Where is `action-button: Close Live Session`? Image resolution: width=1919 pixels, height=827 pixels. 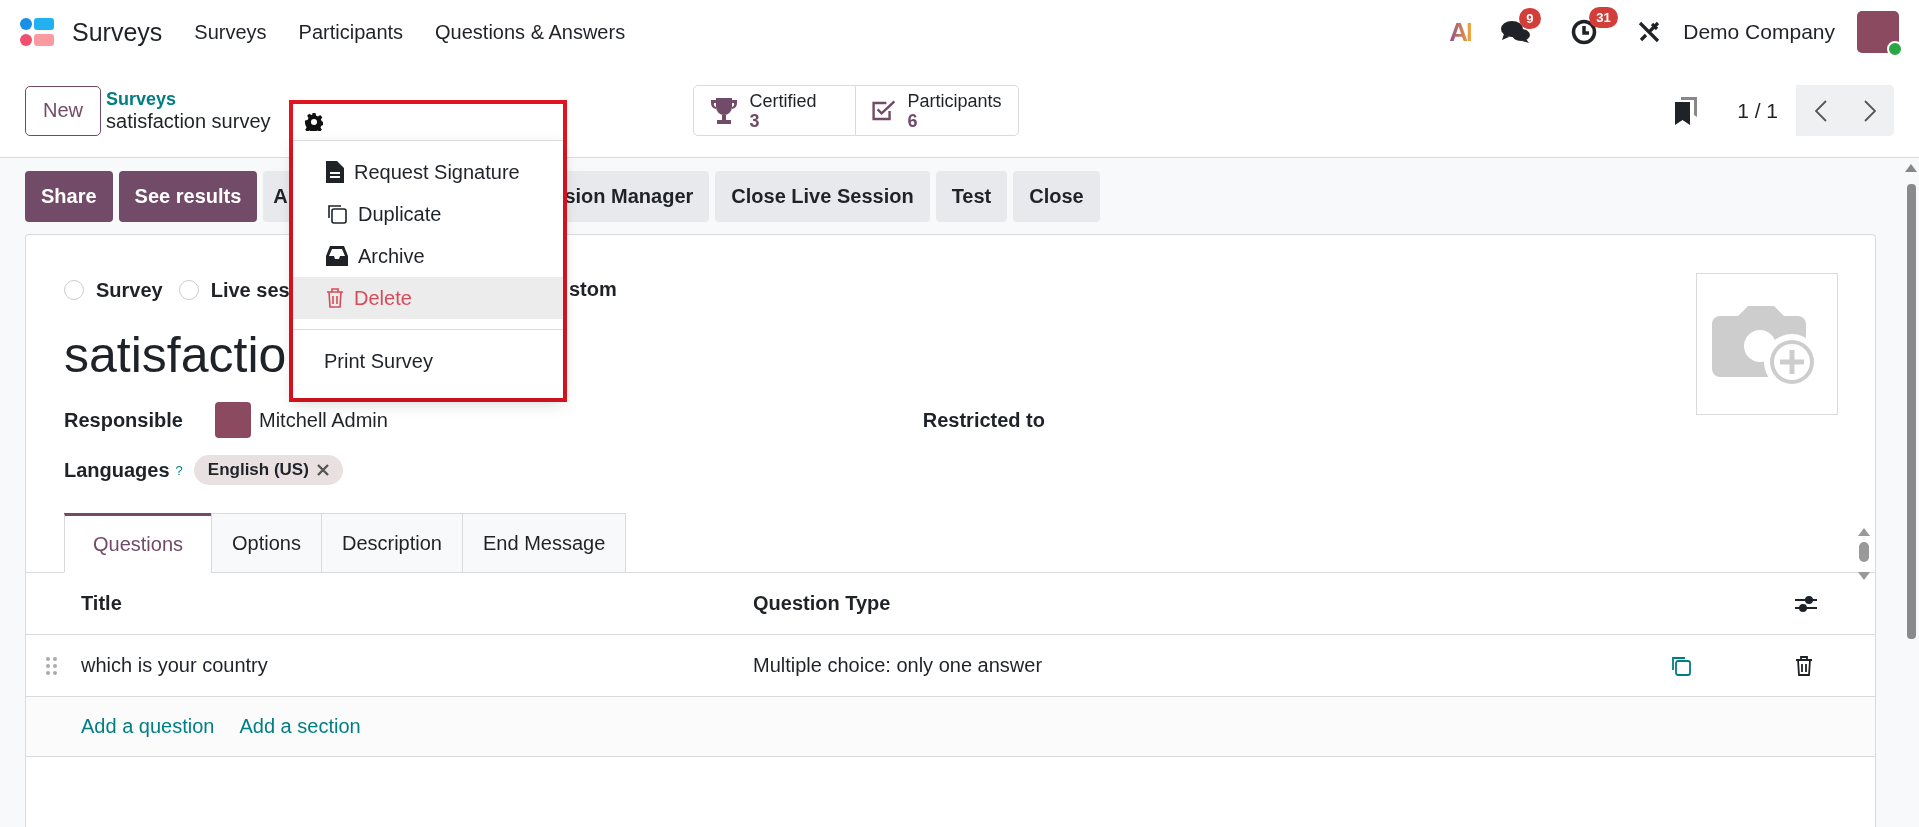 action-button: Close Live Session is located at coordinates (822, 196).